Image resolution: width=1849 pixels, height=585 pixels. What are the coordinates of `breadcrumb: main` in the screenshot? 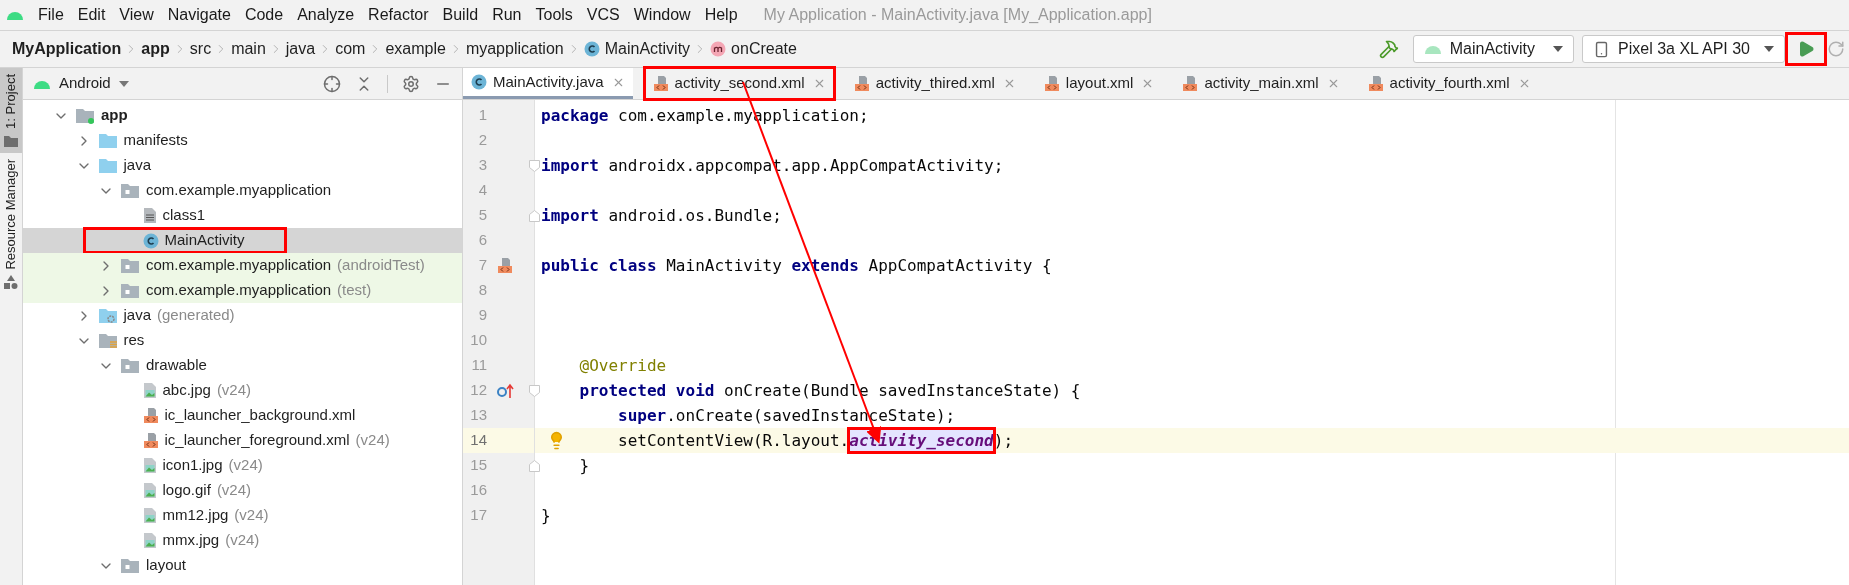 It's located at (248, 49).